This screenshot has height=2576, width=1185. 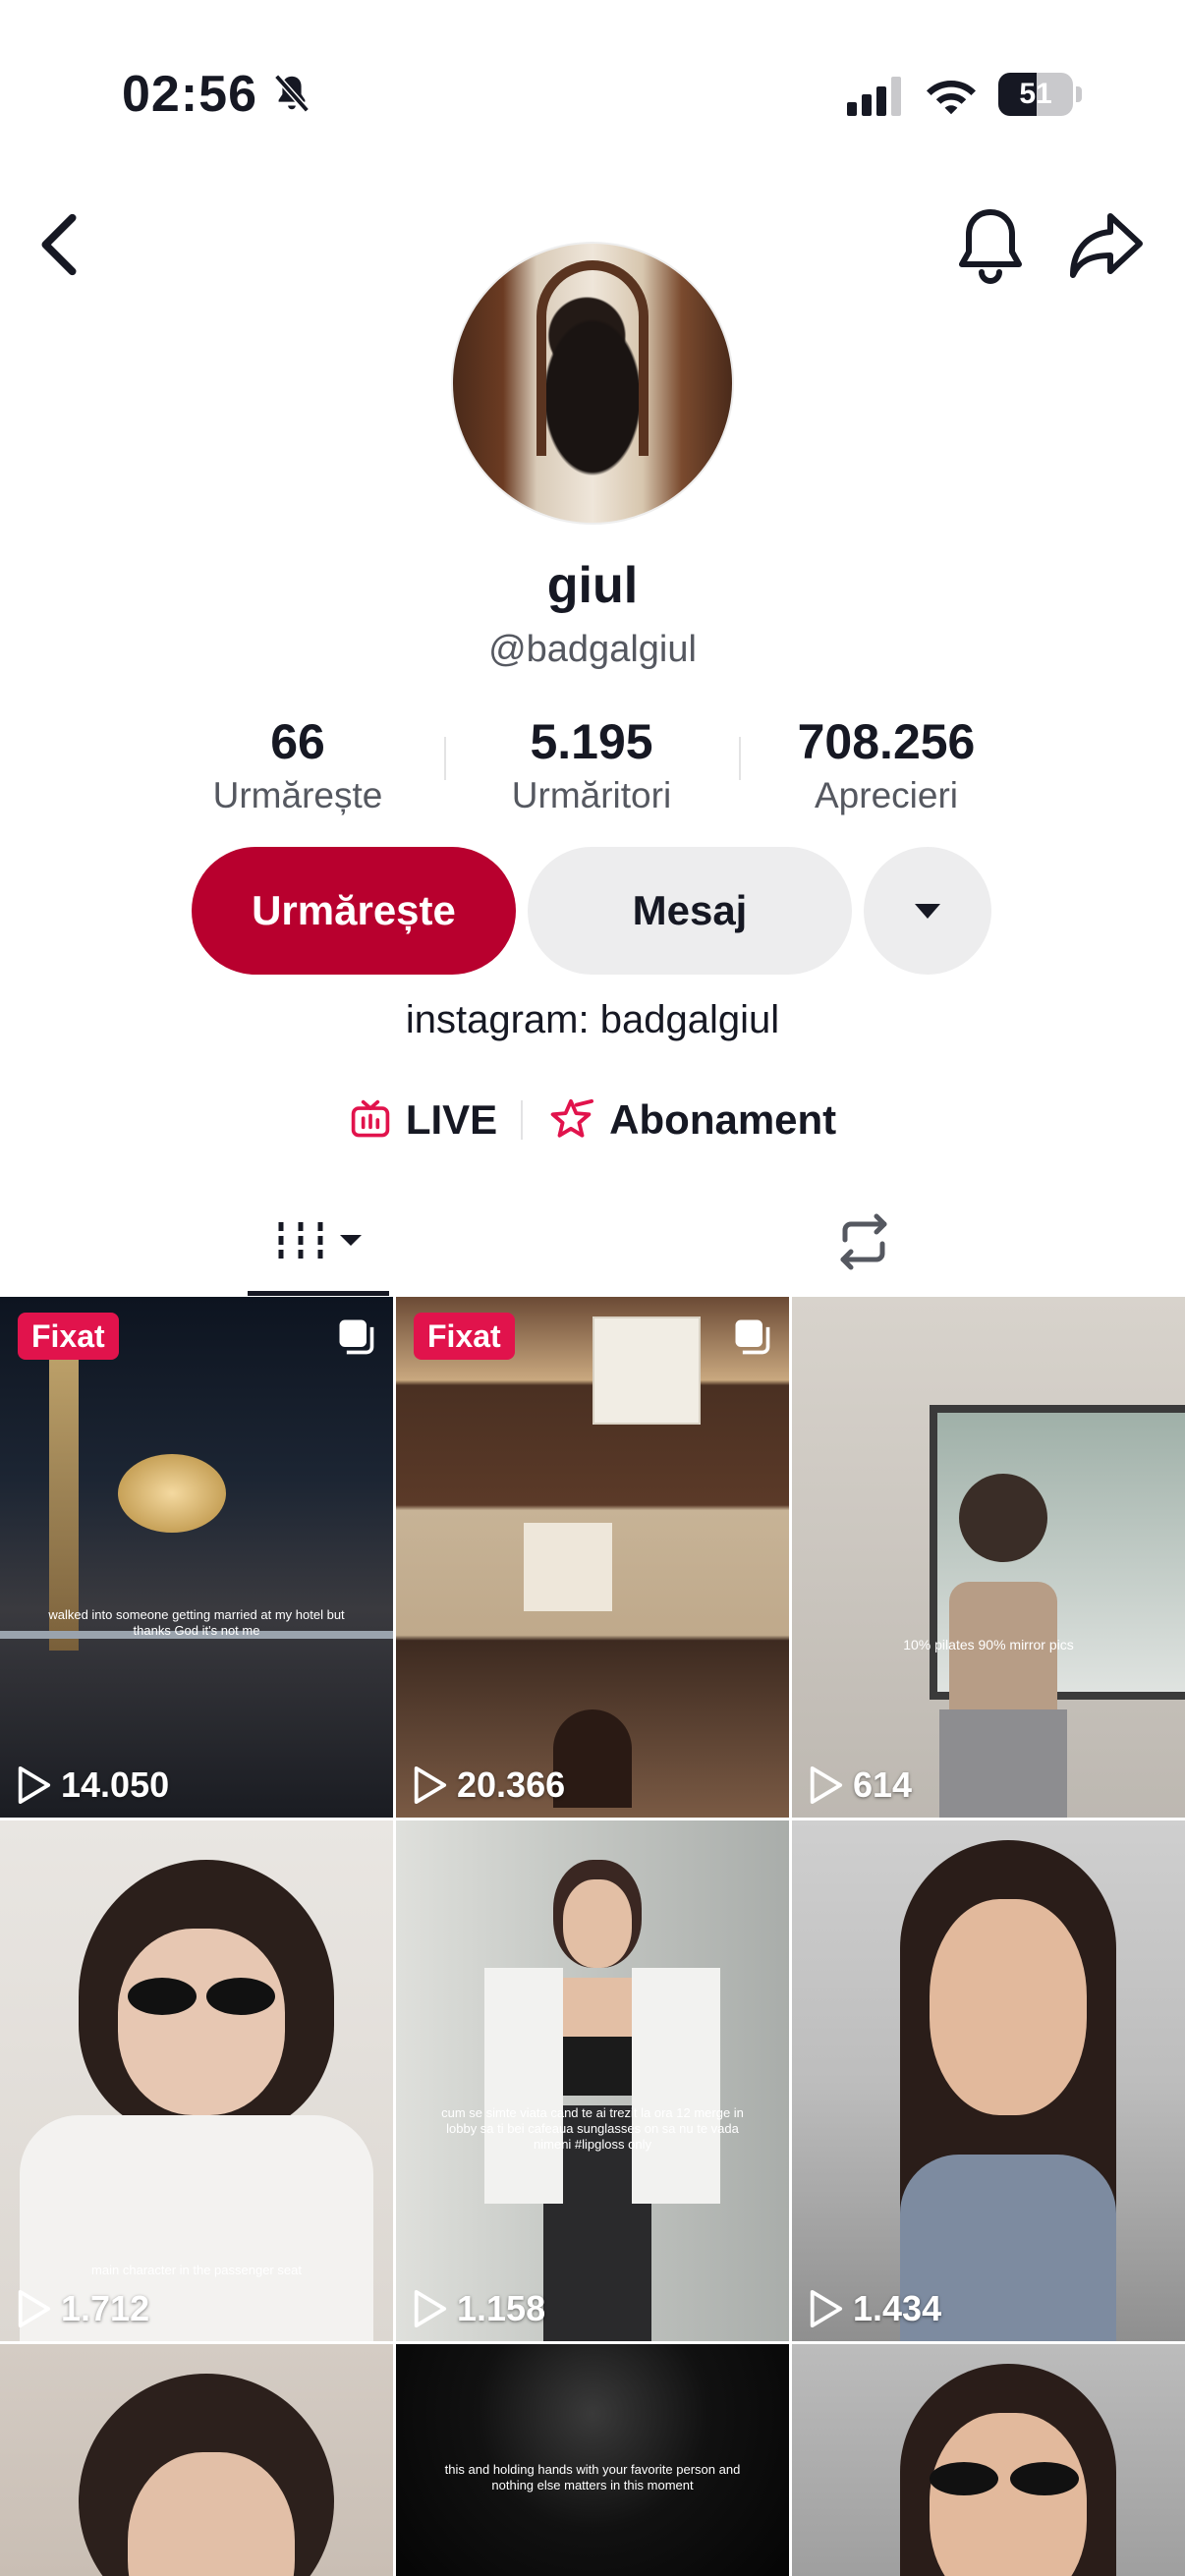 What do you see at coordinates (106, 2308) in the screenshot?
I see `view-count-value: 1.712` at bounding box center [106, 2308].